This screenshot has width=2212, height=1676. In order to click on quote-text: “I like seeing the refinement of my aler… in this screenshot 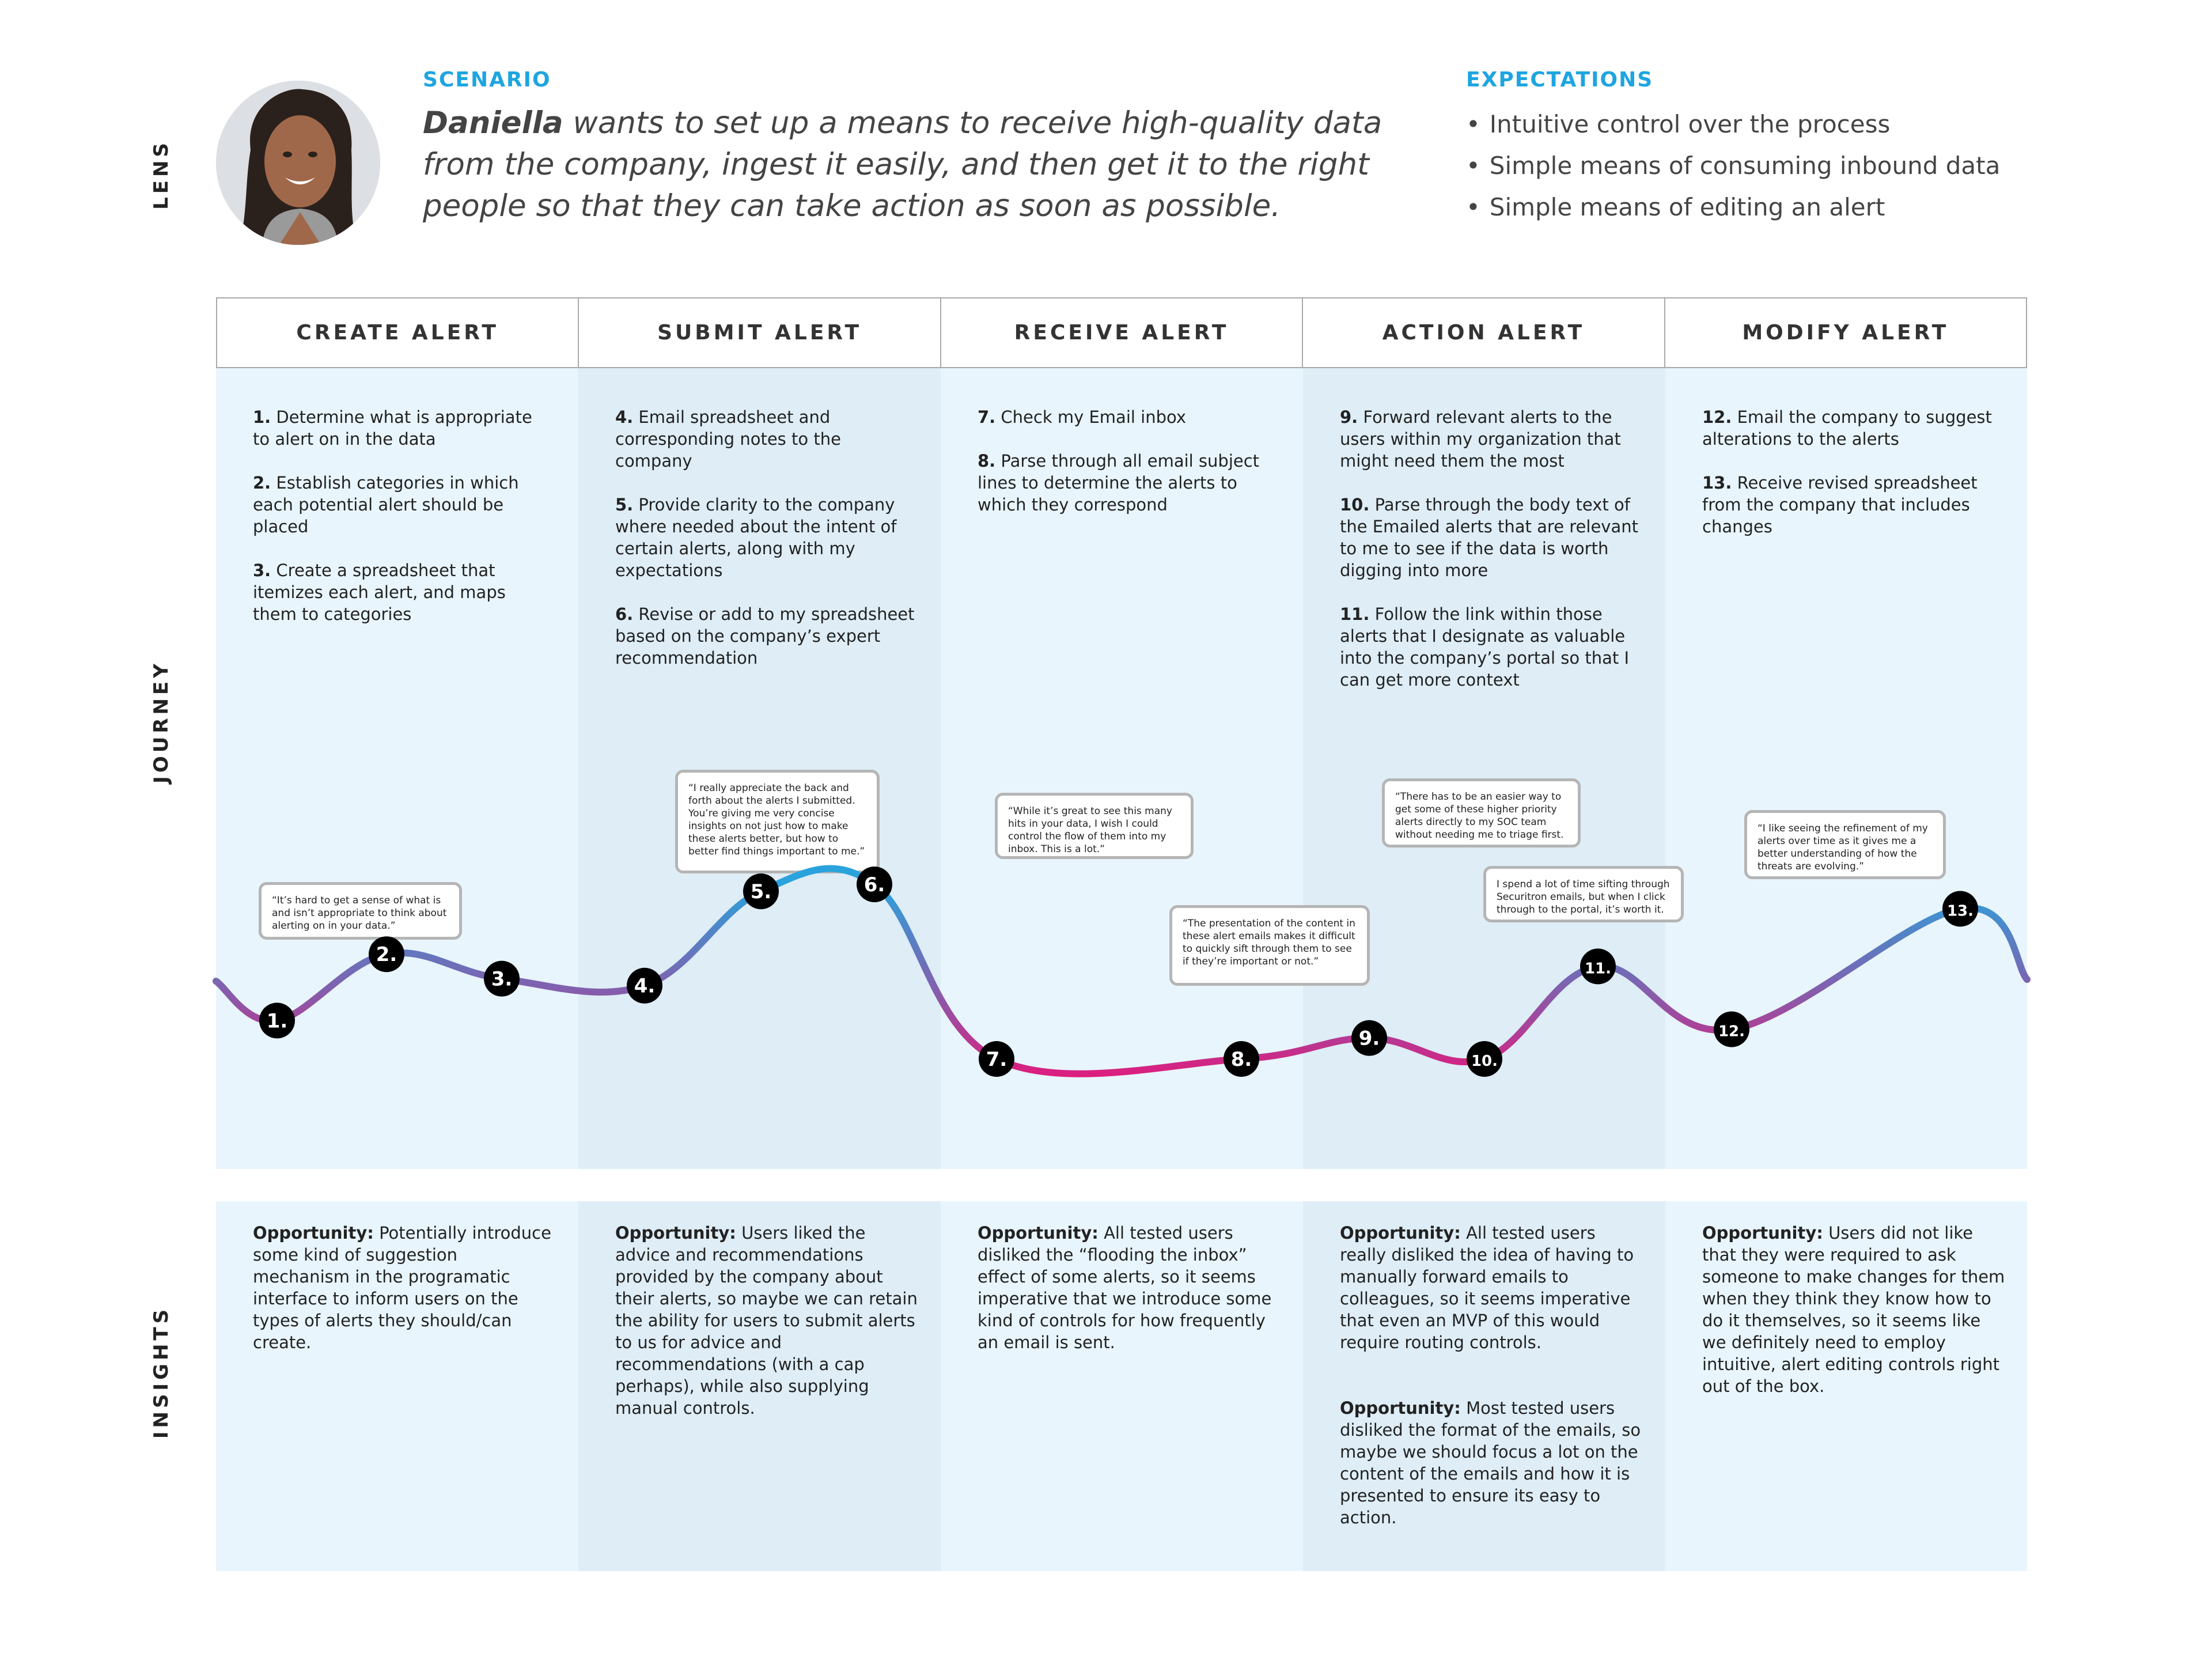, I will do `click(1843, 847)`.